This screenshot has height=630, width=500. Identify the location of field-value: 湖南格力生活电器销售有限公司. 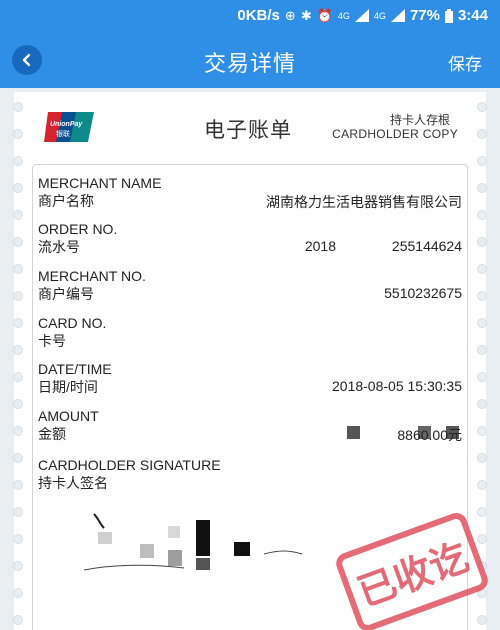
(364, 202).